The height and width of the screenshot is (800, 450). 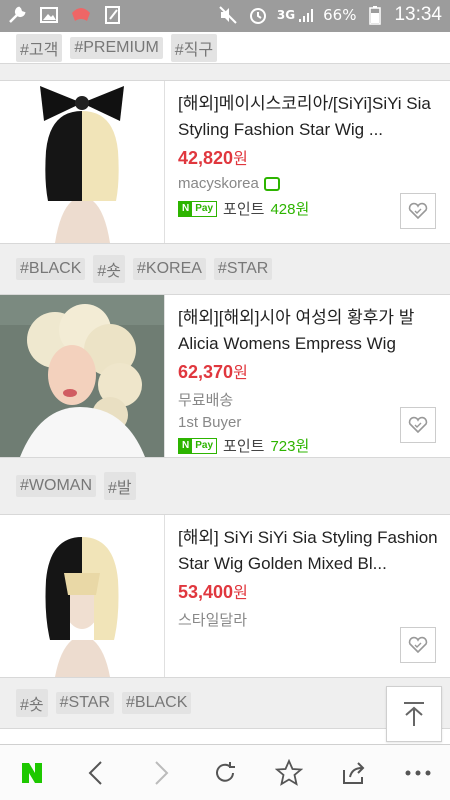 I want to click on clock: 13:34, so click(x=418, y=14).